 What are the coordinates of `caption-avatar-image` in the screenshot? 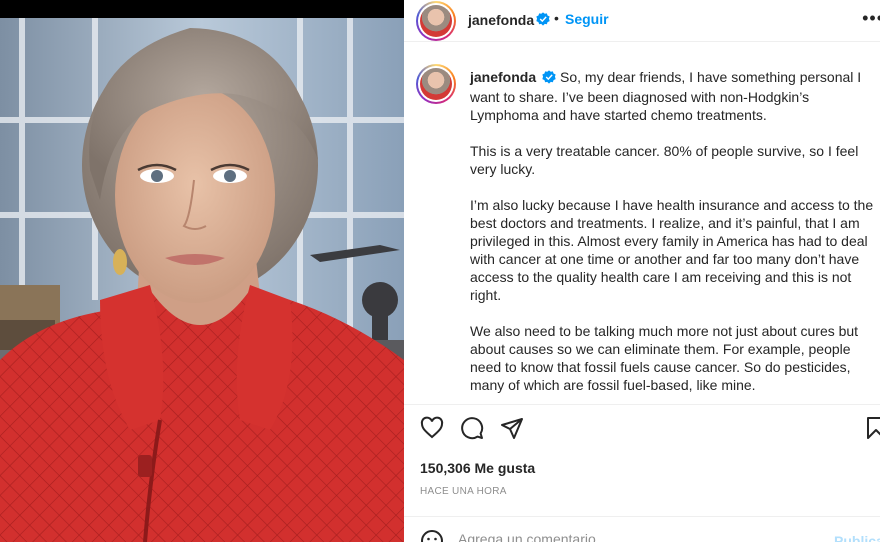 It's located at (436, 84).